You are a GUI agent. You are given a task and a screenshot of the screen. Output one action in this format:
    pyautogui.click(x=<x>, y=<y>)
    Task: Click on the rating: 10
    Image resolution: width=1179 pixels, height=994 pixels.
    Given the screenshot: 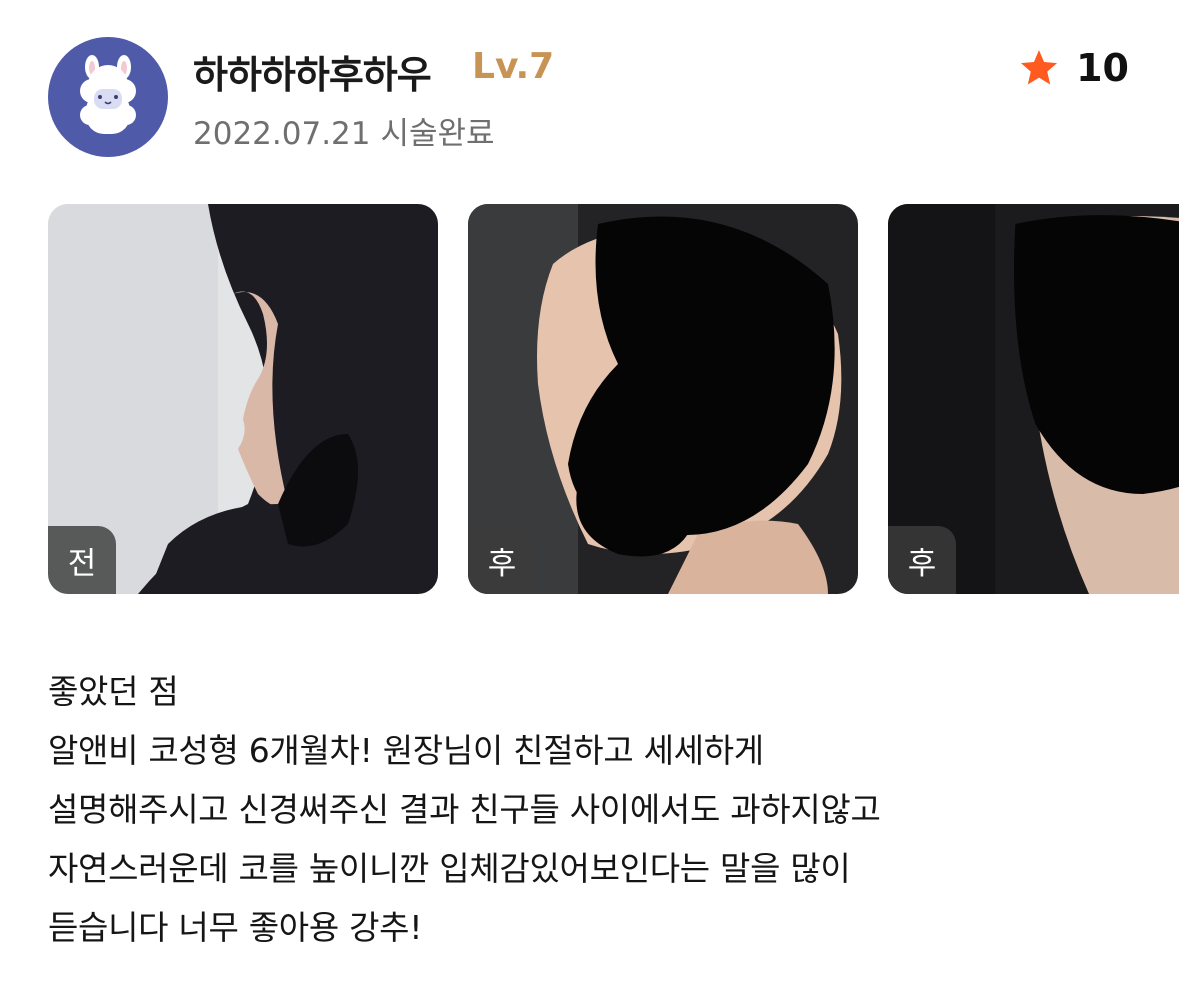 What is the action you would take?
    pyautogui.click(x=1073, y=68)
    